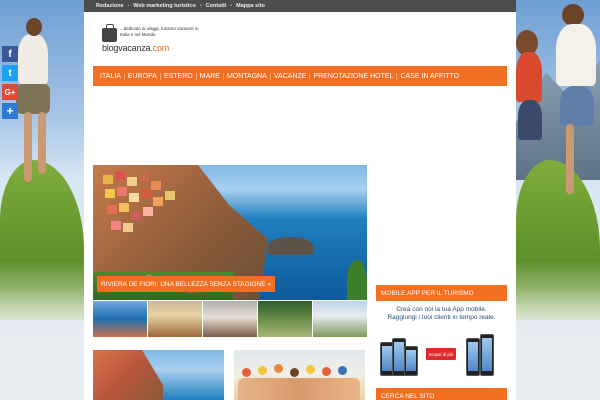 The height and width of the screenshot is (400, 600). Describe the element at coordinates (179, 76) in the screenshot. I see `nav-item-estero: ESTERO` at that location.